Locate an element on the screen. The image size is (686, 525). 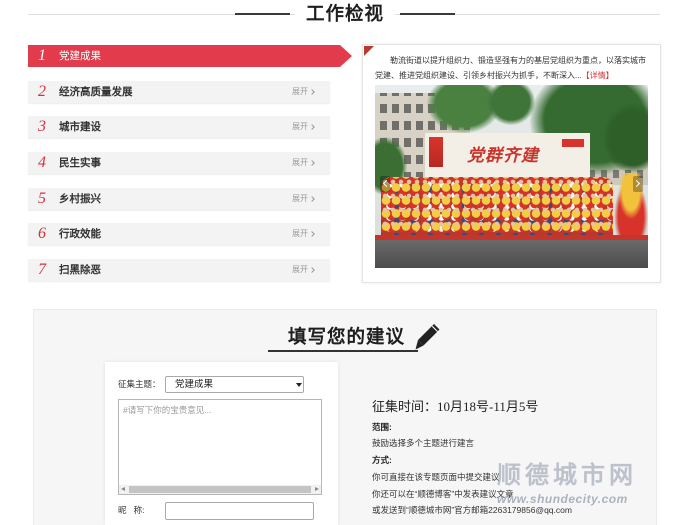
method-item: 你还可以在“顺德博客”中发表建议文章 is located at coordinates (443, 494).